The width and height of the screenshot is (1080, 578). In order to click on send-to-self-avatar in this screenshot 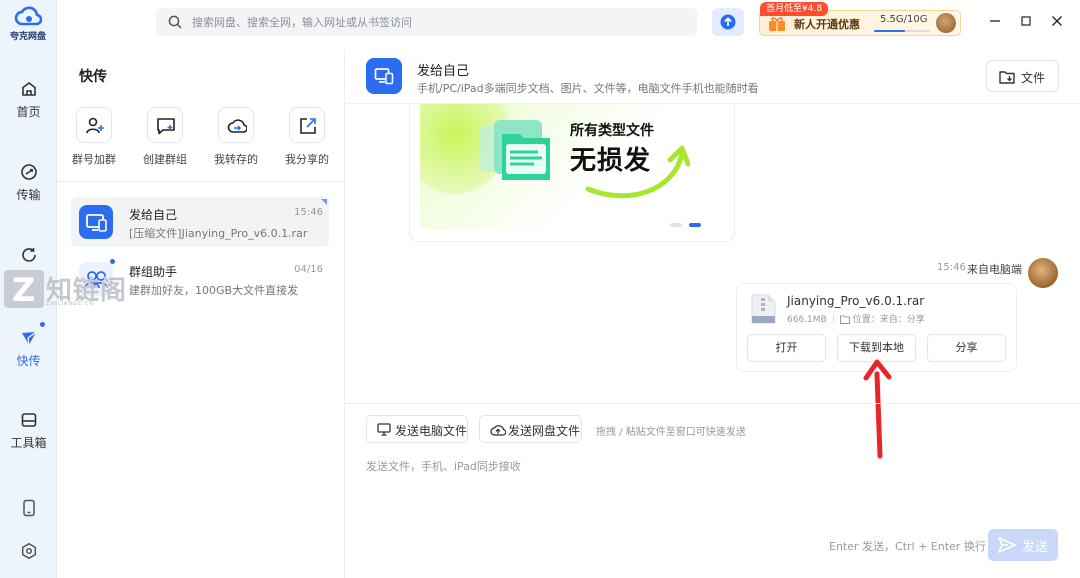, I will do `click(96, 222)`.